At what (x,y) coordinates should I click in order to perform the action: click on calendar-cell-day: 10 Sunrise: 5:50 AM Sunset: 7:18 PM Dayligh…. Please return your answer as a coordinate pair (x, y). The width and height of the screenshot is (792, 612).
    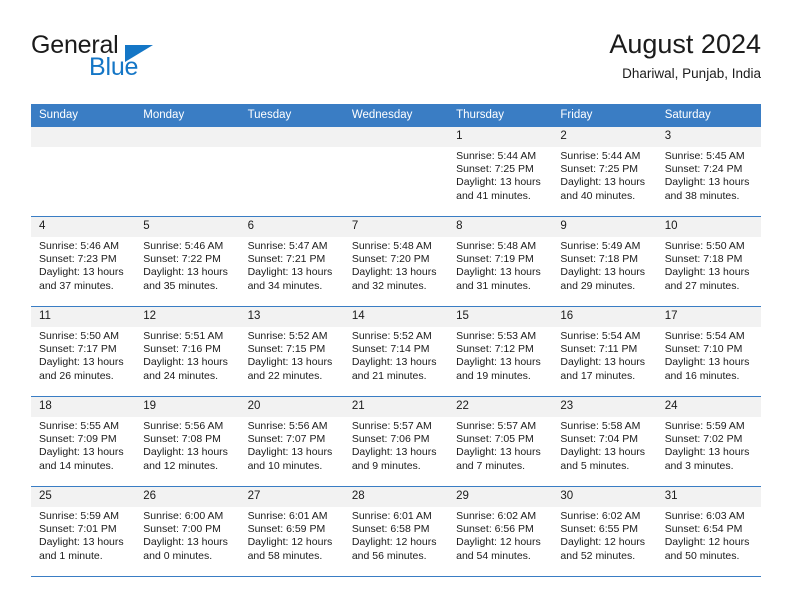
    Looking at the image, I should click on (708, 261).